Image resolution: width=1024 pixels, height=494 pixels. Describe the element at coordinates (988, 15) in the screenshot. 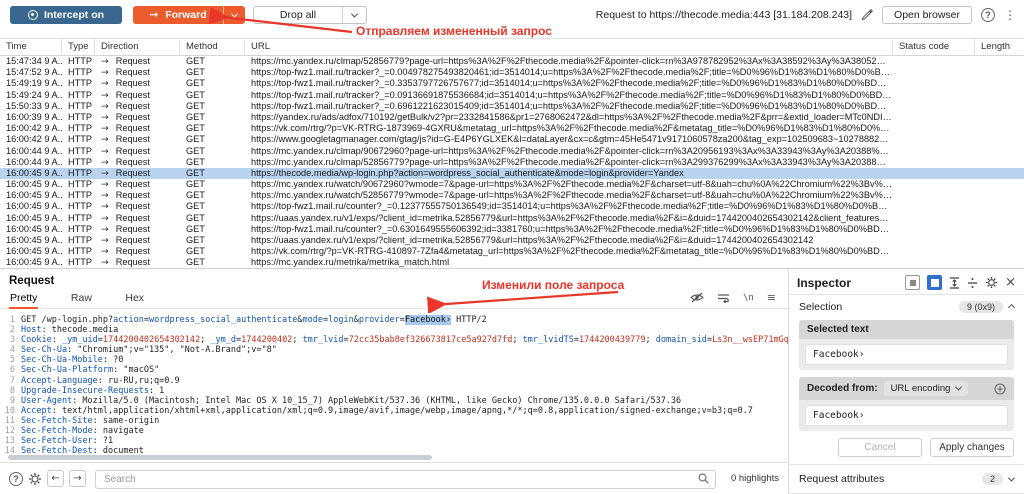

I see `help-icon: ?` at that location.